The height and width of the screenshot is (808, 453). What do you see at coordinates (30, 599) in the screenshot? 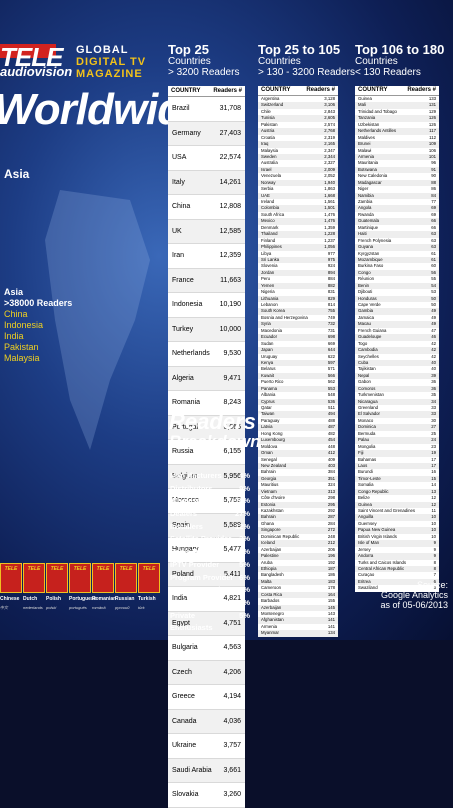
I see `edition-name: Dutch` at bounding box center [30, 599].